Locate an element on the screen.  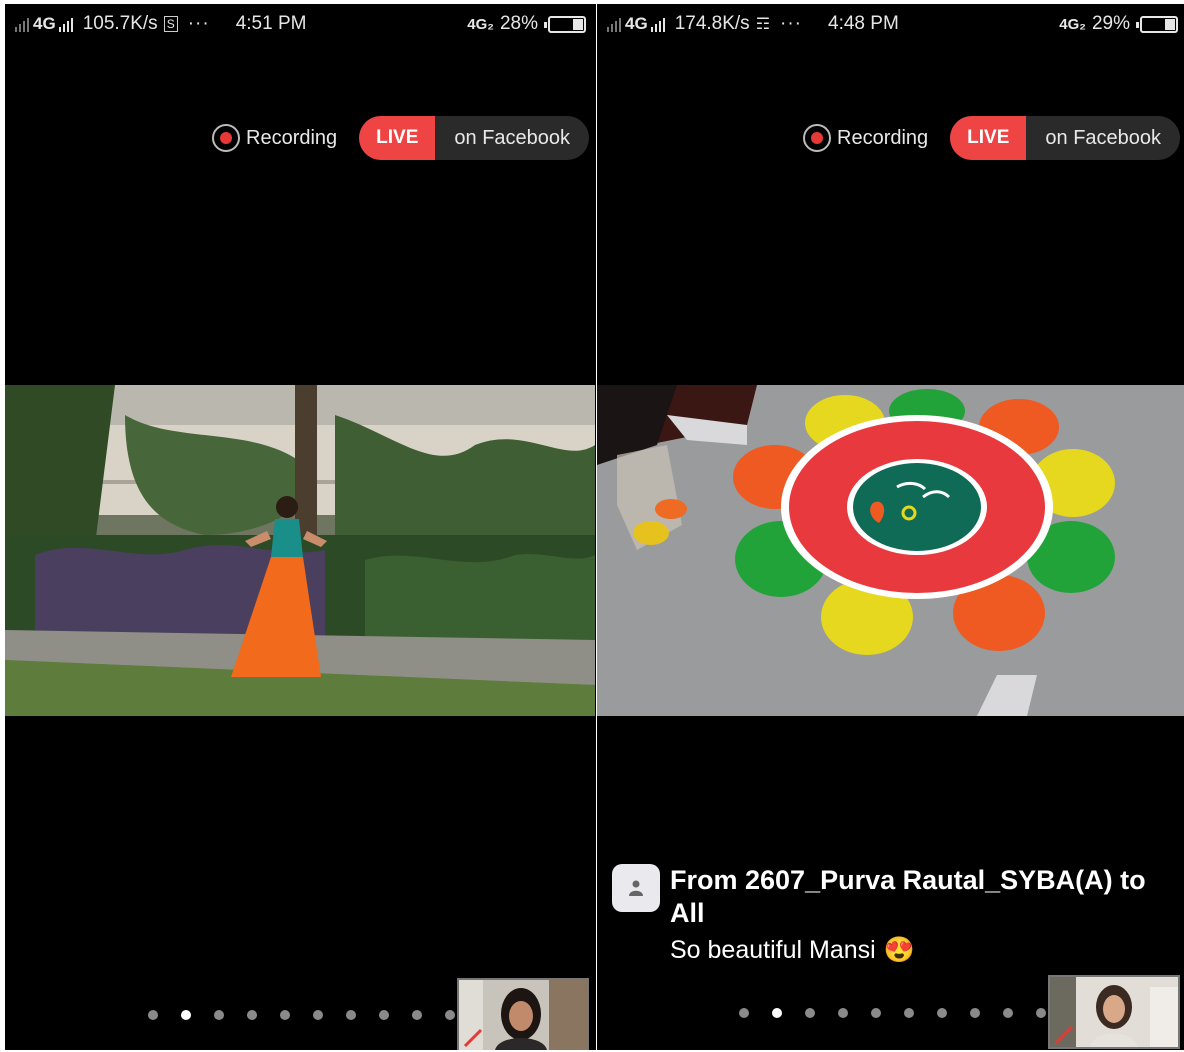
person-icon is located at coordinates (636, 888).